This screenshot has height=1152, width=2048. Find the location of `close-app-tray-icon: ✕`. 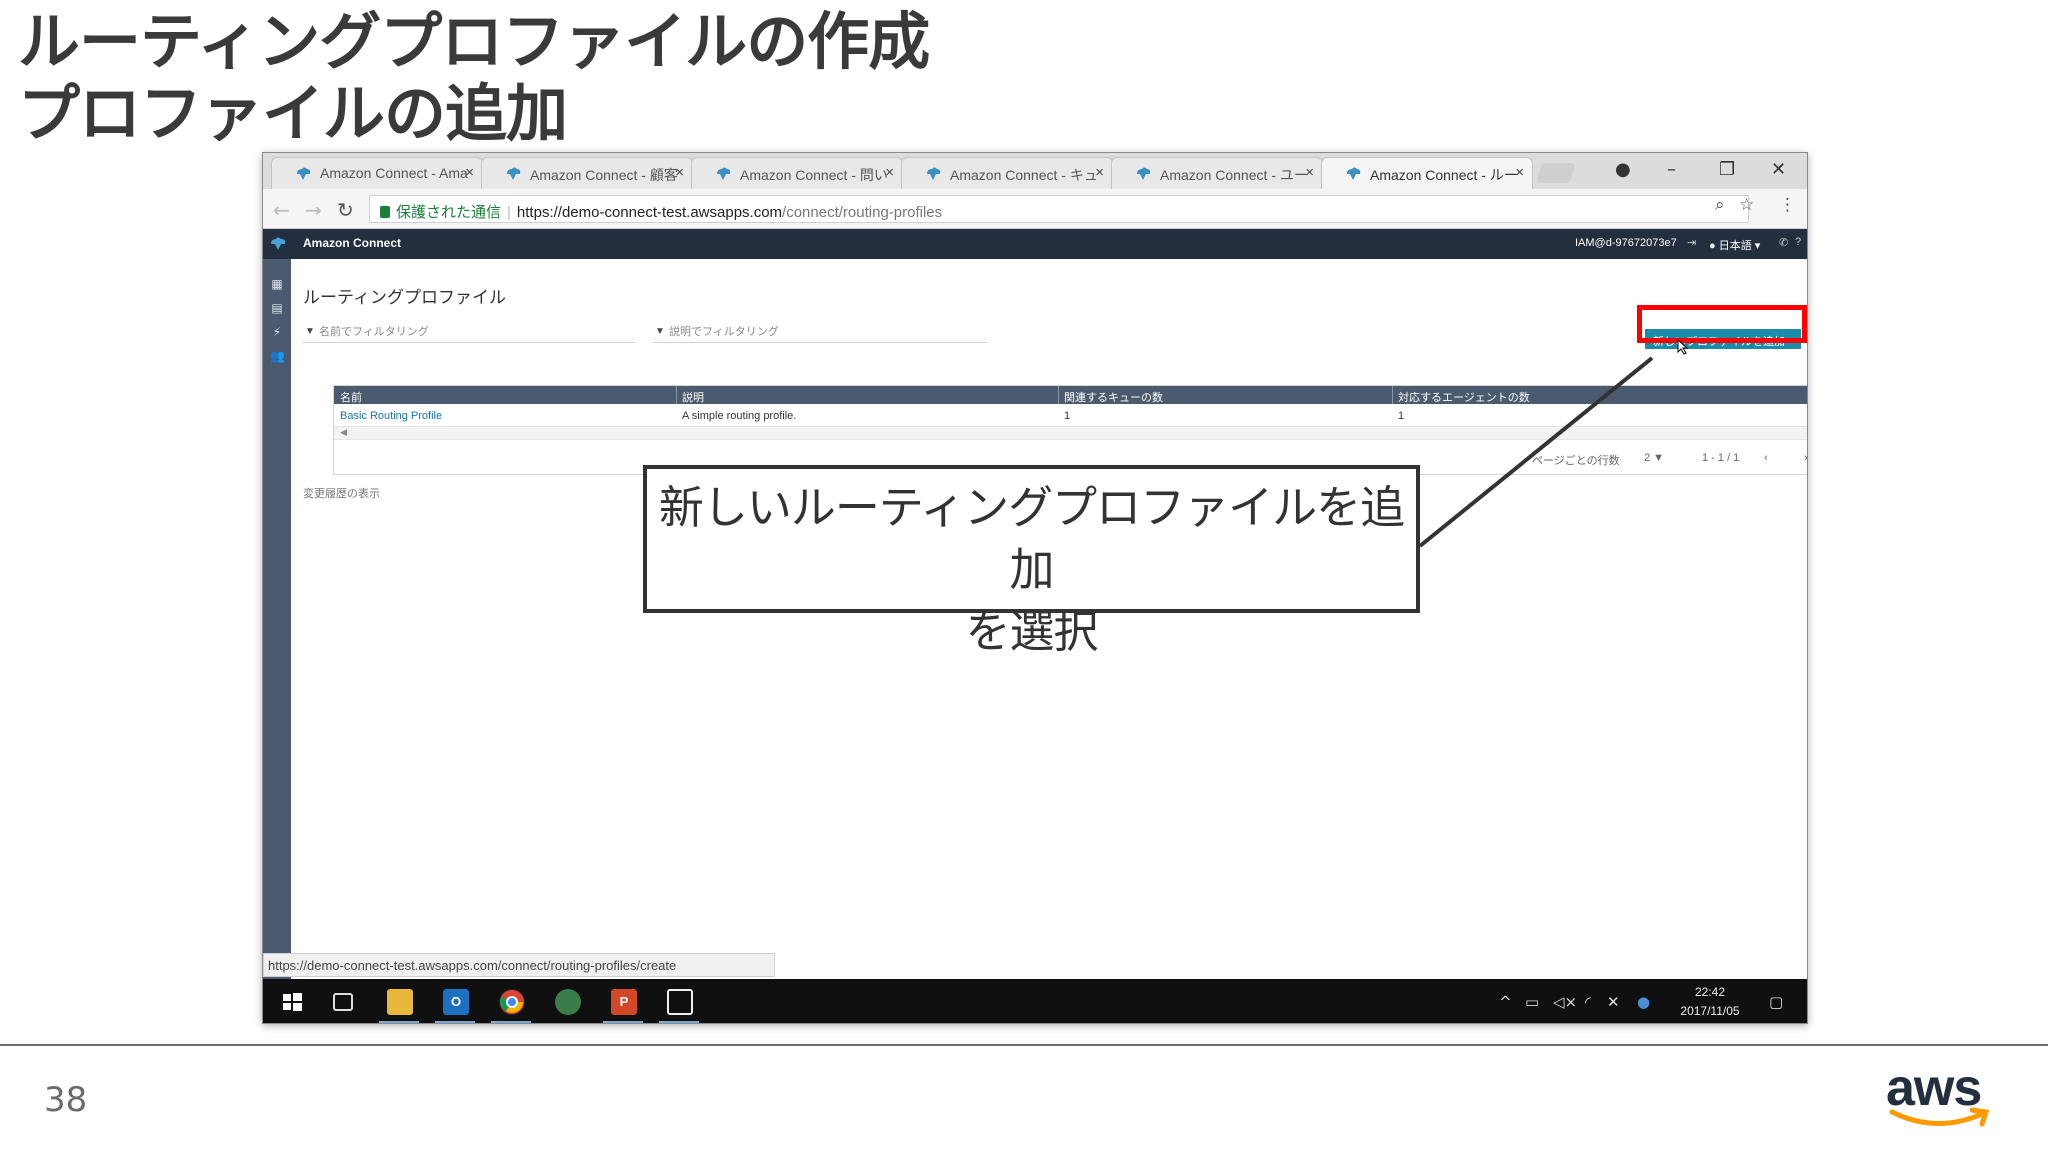

close-app-tray-icon: ✕ is located at coordinates (1613, 1002).